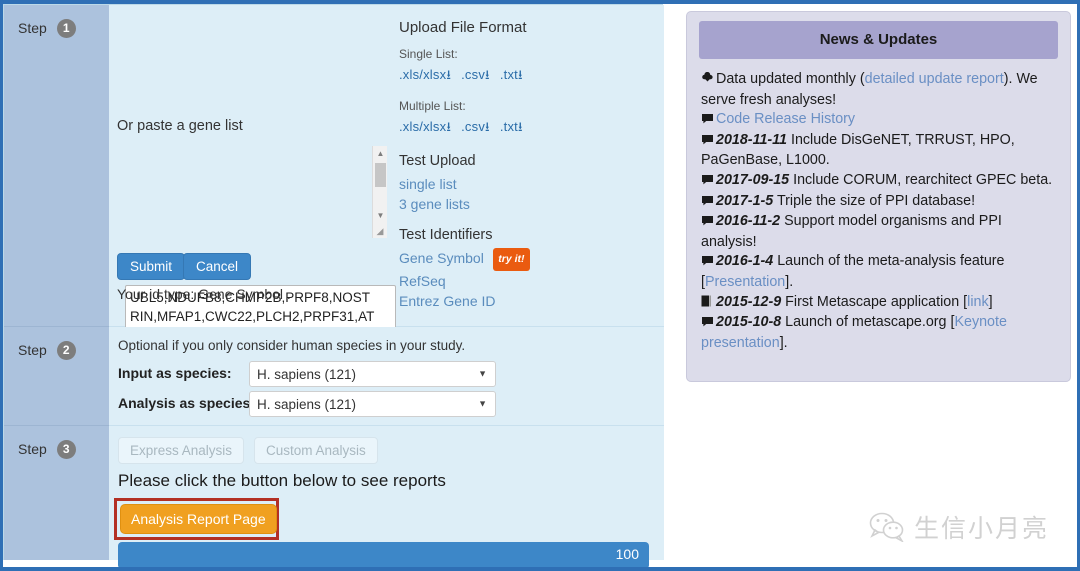 This screenshot has height=571, width=1080. What do you see at coordinates (790, 79) in the screenshot?
I see `news-item-text: Data updated monthly (` at bounding box center [790, 79].